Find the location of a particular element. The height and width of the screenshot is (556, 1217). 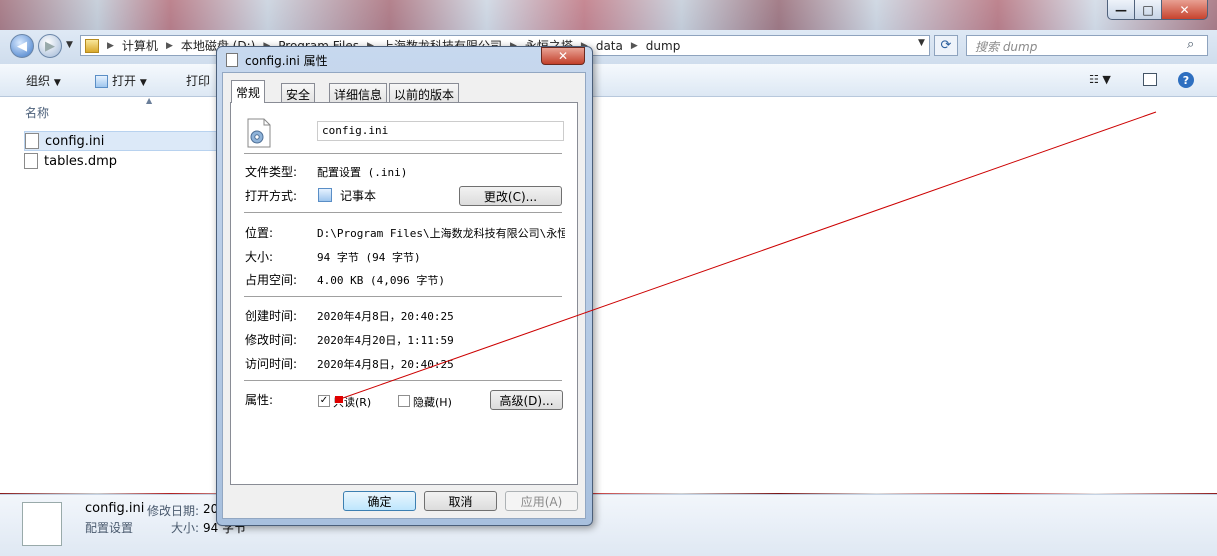

file-icon is located at coordinates (31, 161).